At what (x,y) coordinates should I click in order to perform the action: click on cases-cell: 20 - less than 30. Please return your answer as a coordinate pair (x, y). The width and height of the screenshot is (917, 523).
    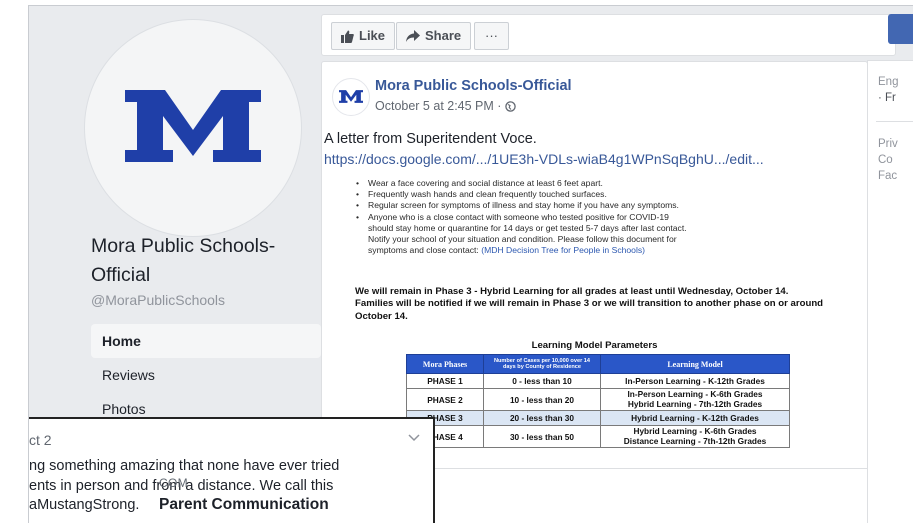
    Looking at the image, I should click on (542, 418).